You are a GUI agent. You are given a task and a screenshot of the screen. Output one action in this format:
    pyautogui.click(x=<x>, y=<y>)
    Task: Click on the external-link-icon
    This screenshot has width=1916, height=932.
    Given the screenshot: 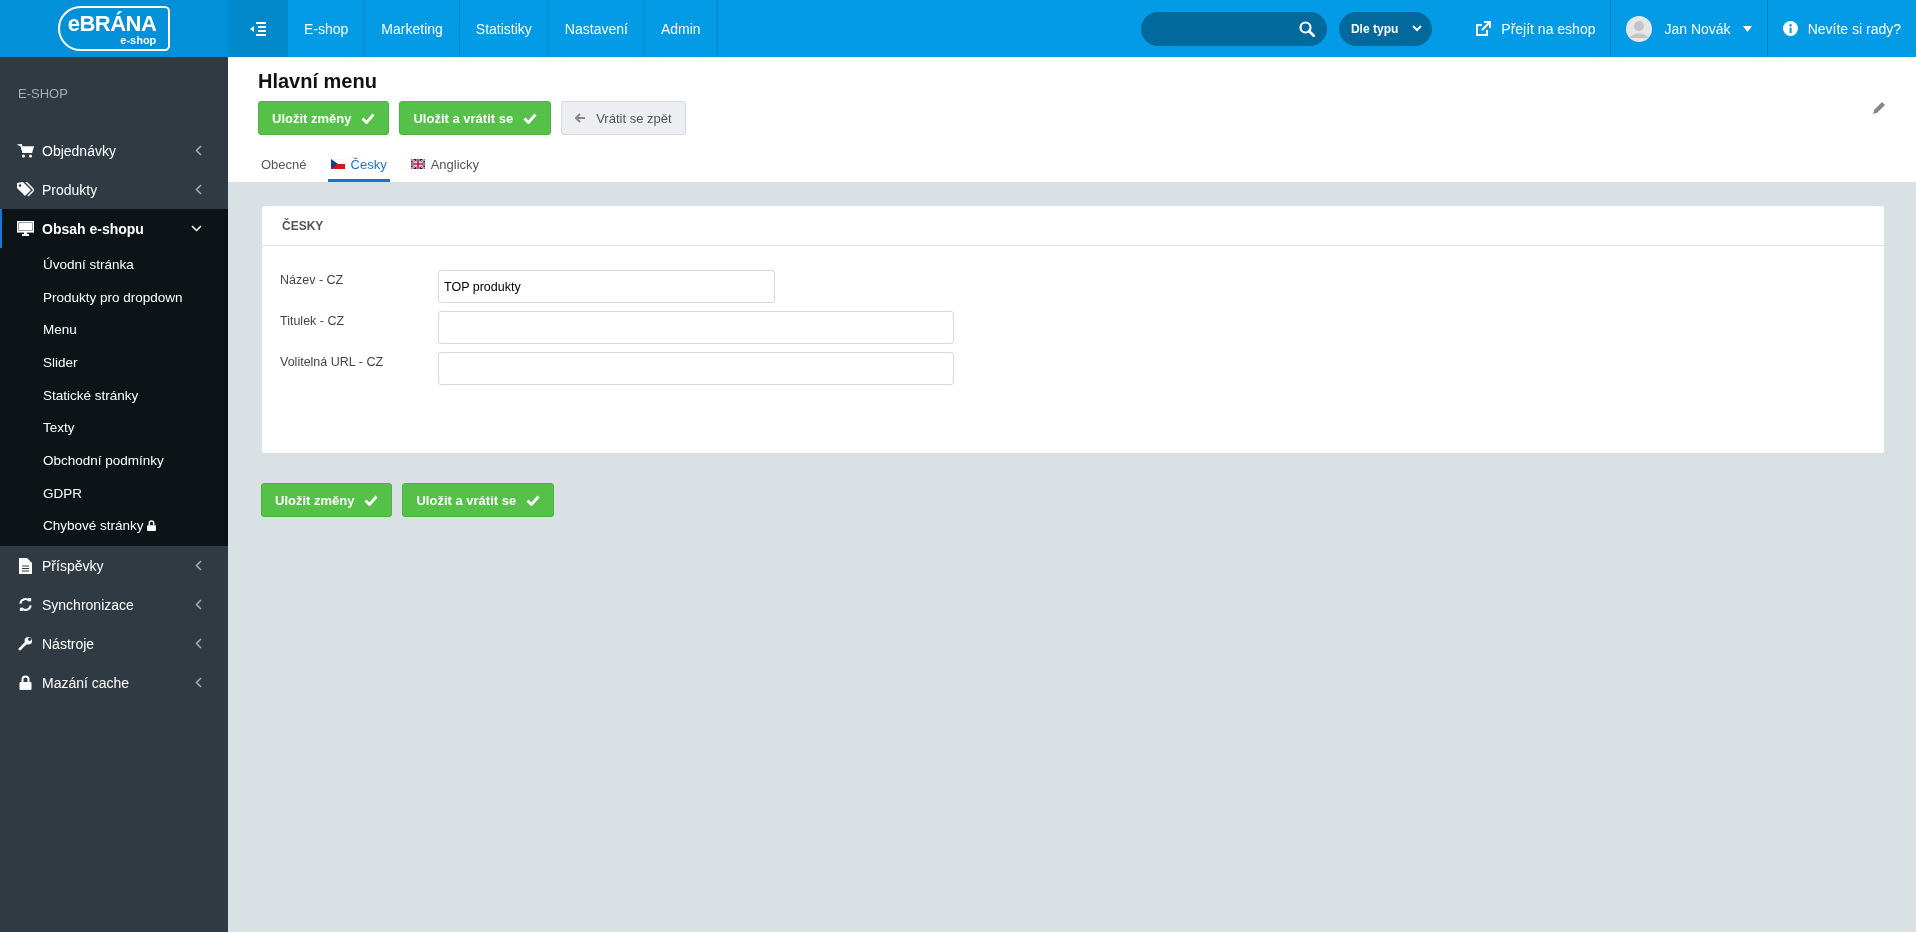 What is the action you would take?
    pyautogui.click(x=1483, y=28)
    